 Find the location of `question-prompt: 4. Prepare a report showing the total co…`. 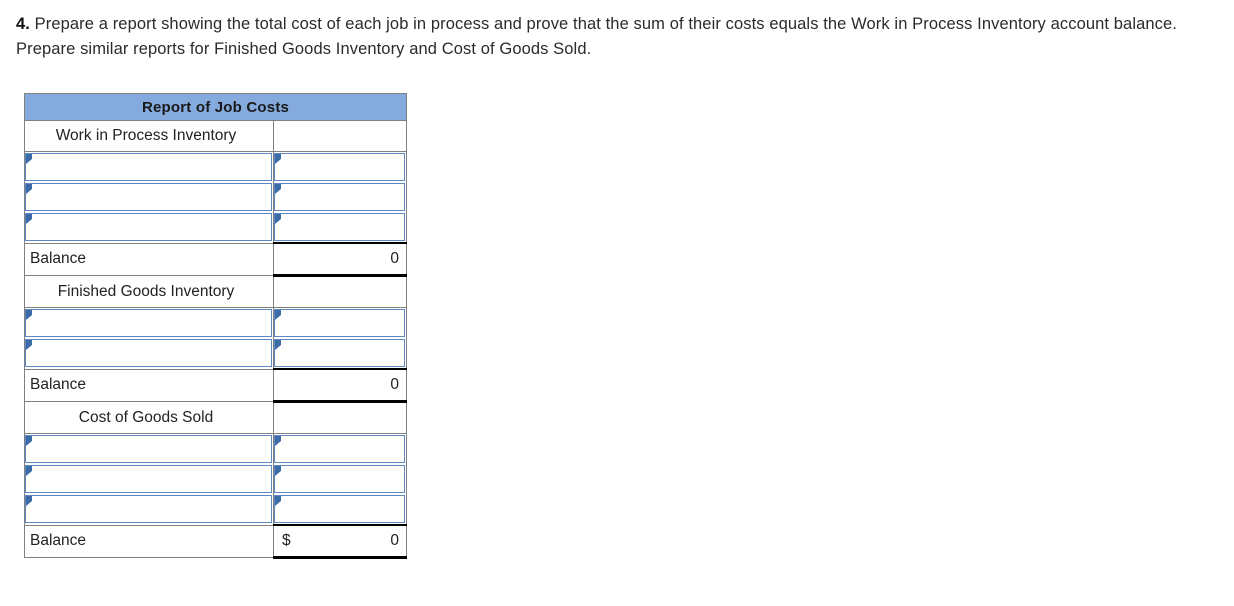

question-prompt: 4. Prepare a report showing the total co… is located at coordinates (620, 37).